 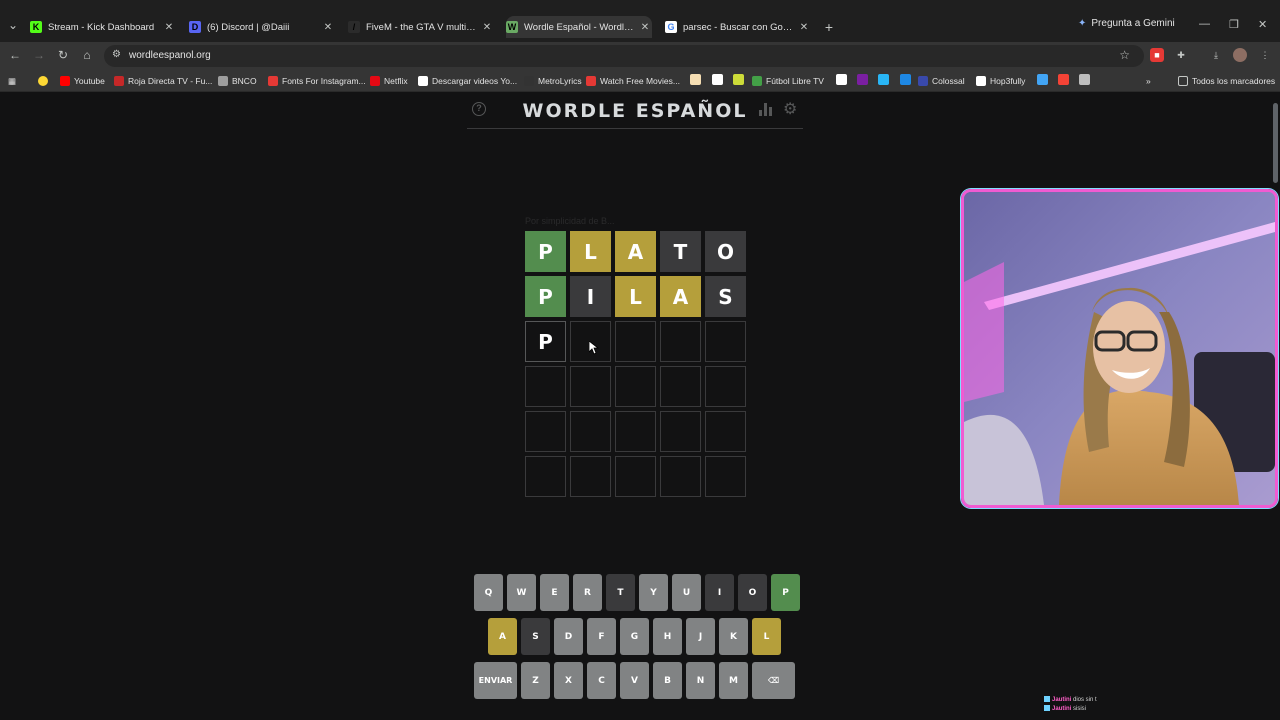 I want to click on key-q: Q, so click(x=488, y=592).